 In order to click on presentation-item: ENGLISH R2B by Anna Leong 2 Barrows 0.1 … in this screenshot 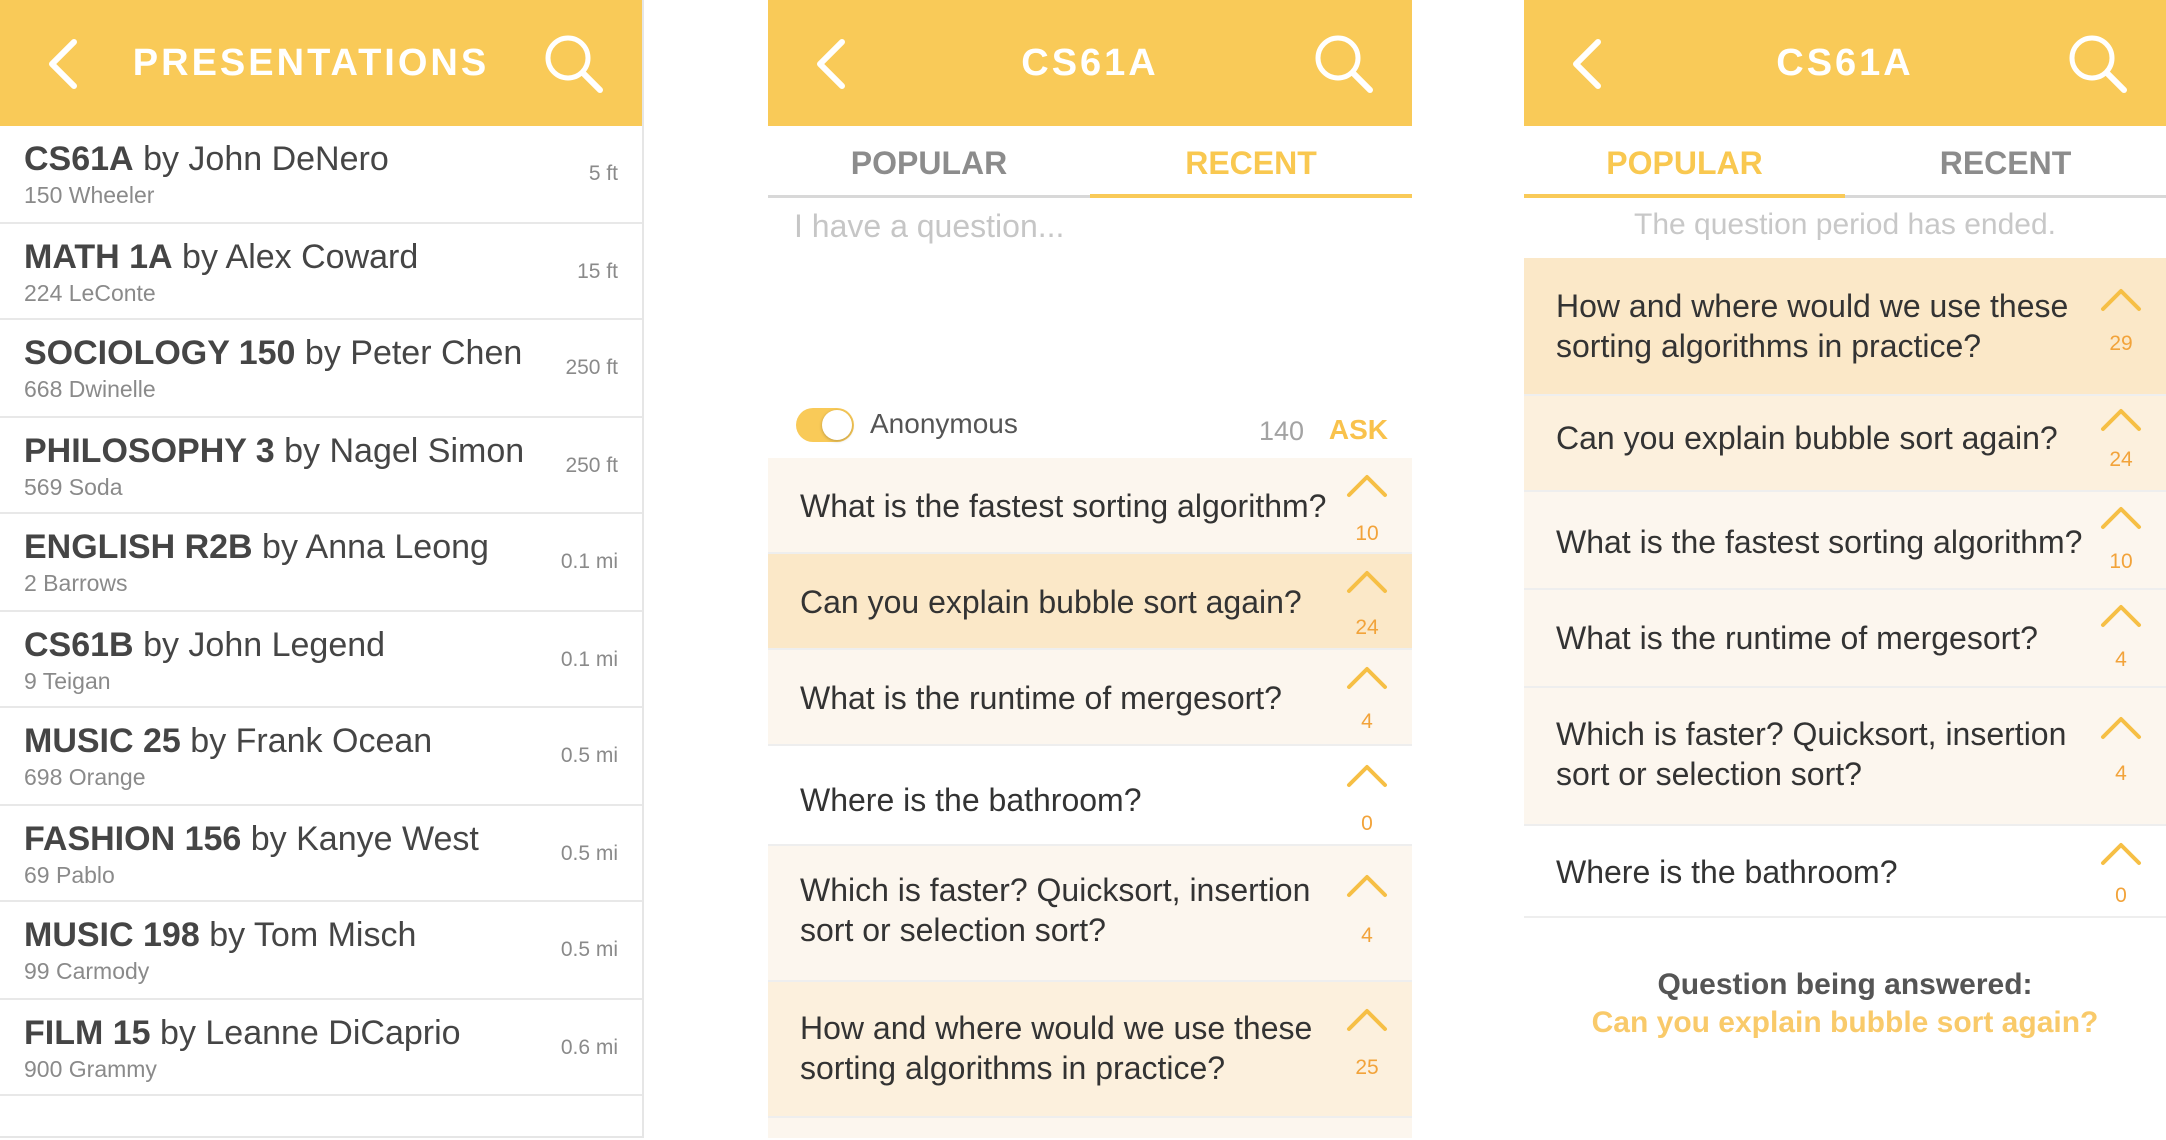, I will do `click(321, 563)`.